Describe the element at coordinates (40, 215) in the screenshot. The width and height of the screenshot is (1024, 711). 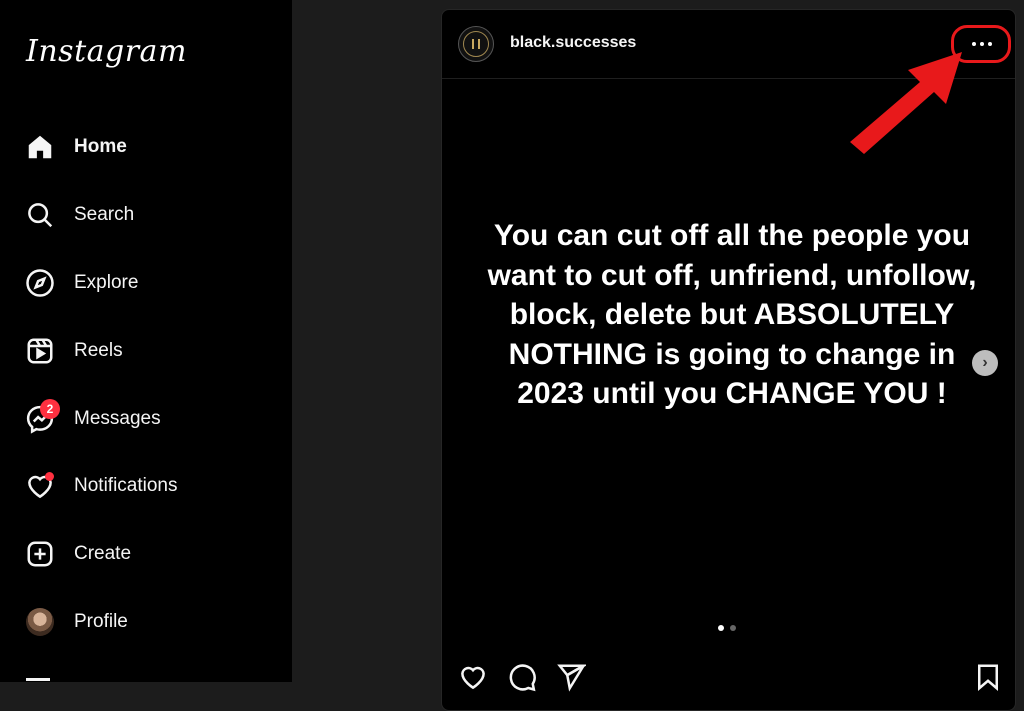
I see `search-icon` at that location.